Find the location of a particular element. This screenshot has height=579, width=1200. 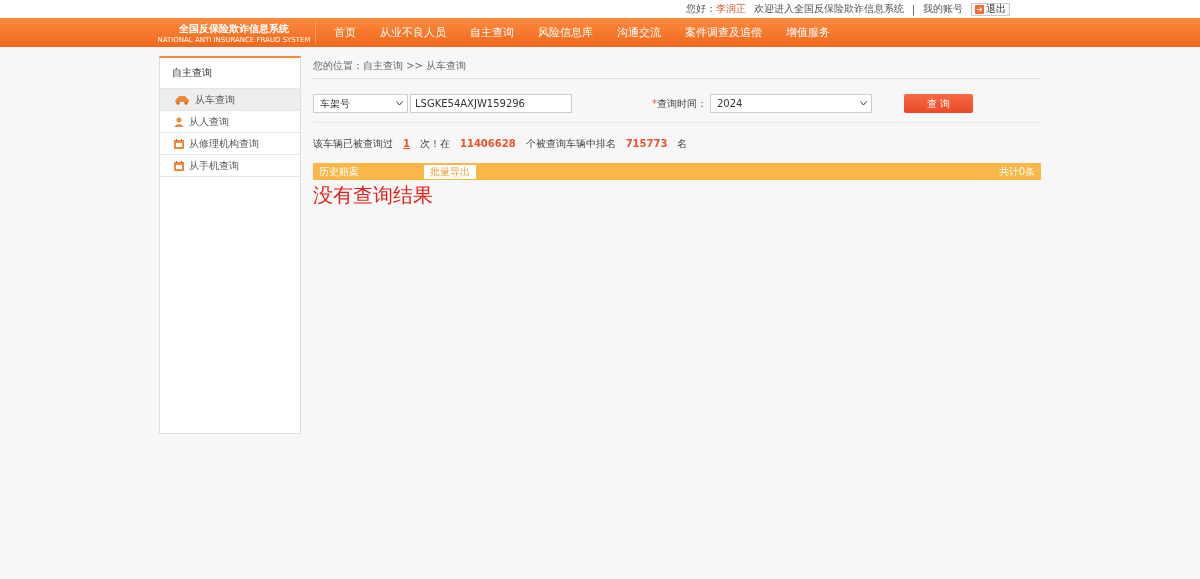

exit-arrow-icon is located at coordinates (979, 9).